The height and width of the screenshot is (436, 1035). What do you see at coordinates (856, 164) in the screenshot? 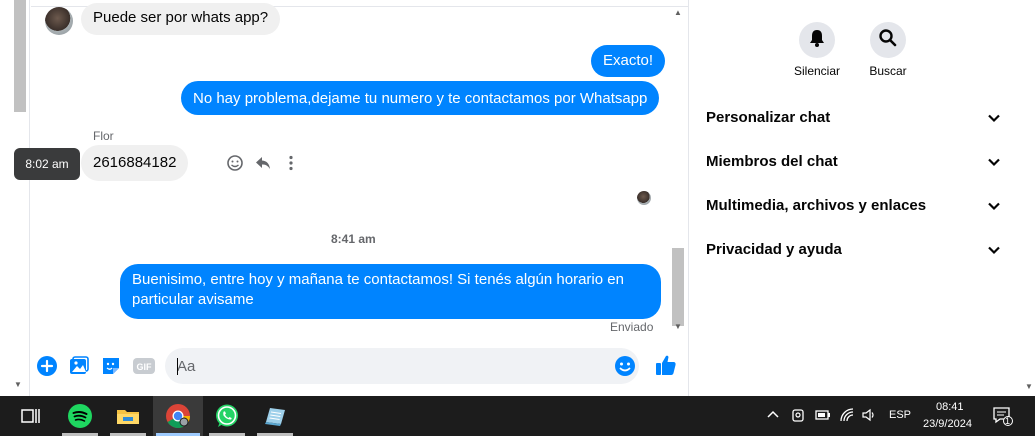
I see `menu-miembros-del-chat: Miembros del chat` at bounding box center [856, 164].